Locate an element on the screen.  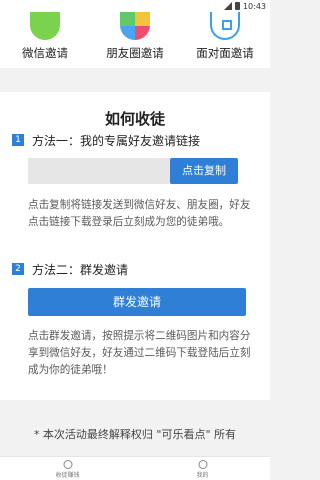
qr-code-icon is located at coordinates (225, 26).